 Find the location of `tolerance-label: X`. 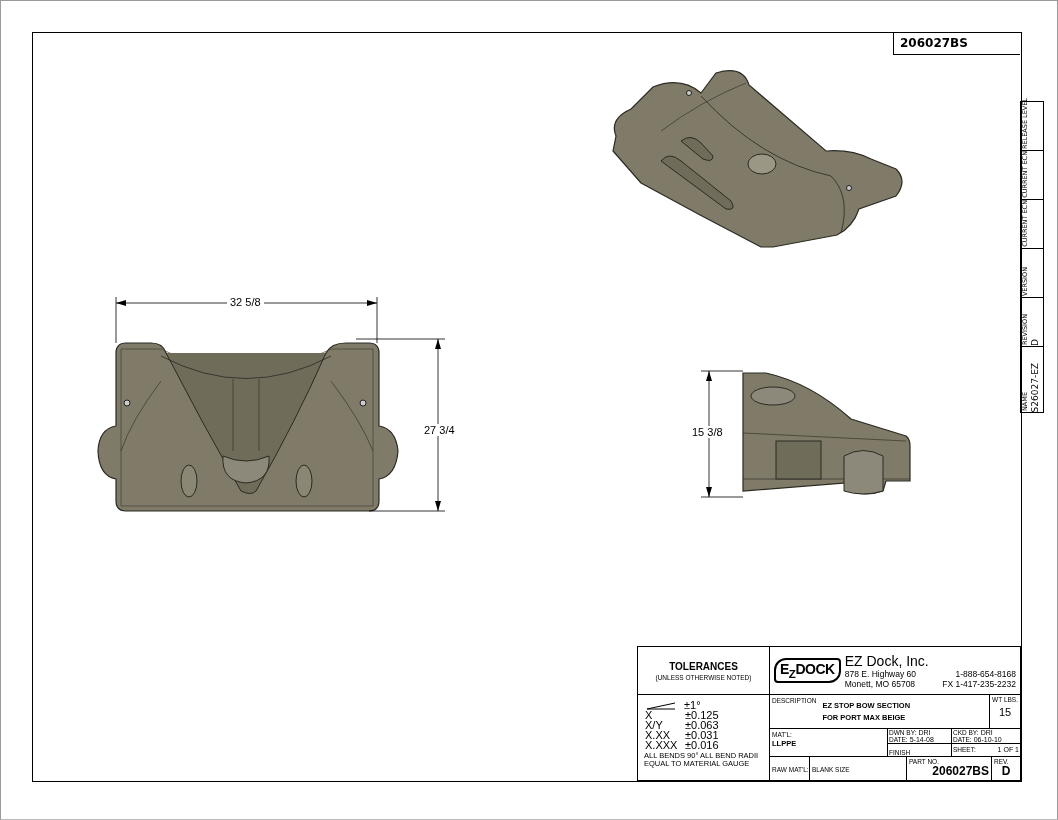

tolerance-label: X is located at coordinates (649, 715).